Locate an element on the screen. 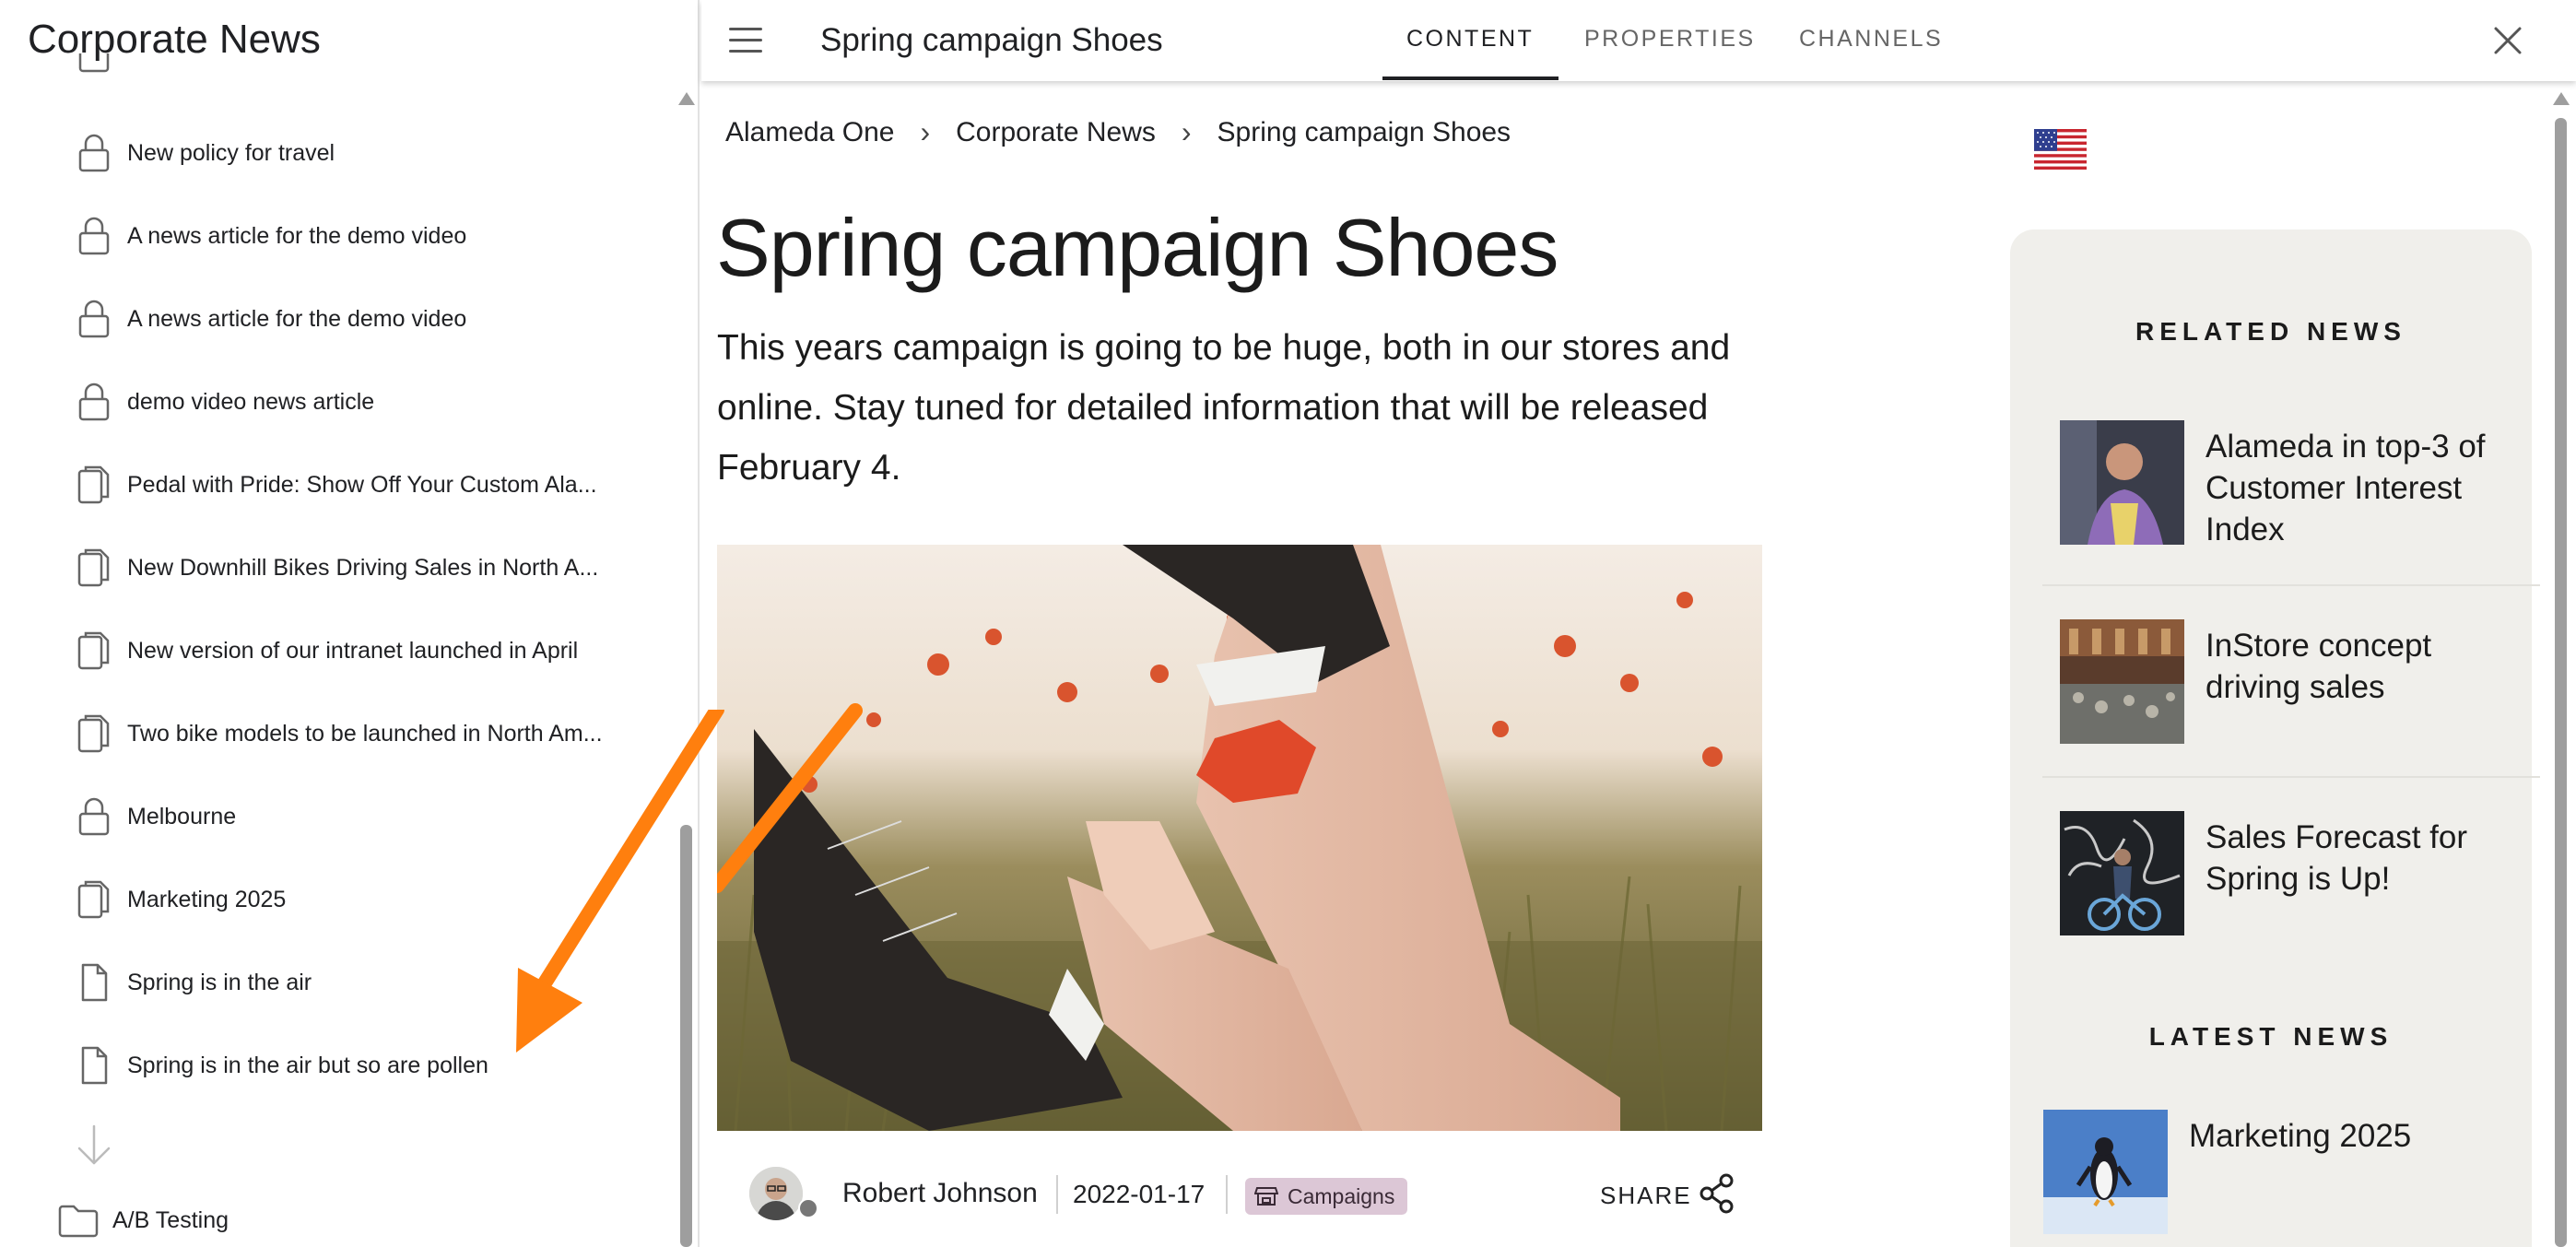  category-chip: Campaigns is located at coordinates (1326, 1196).